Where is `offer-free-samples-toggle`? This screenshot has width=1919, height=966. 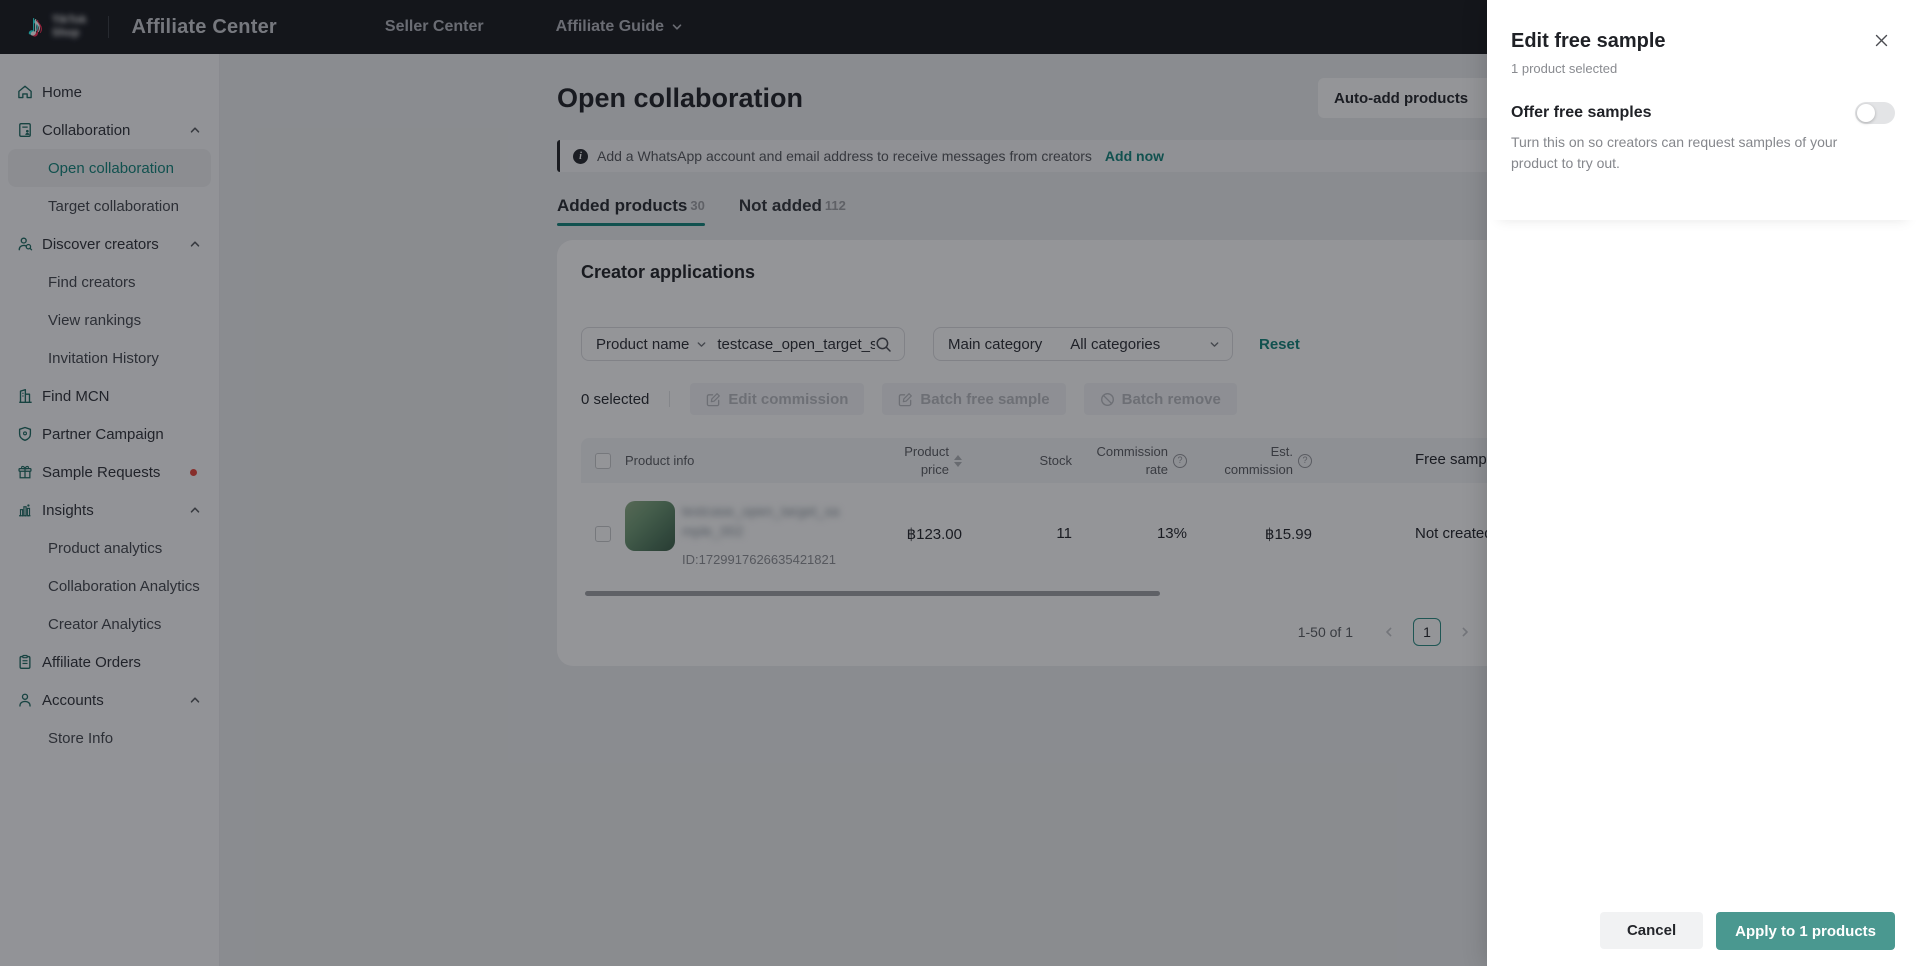
offer-free-samples-toggle is located at coordinates (1875, 113).